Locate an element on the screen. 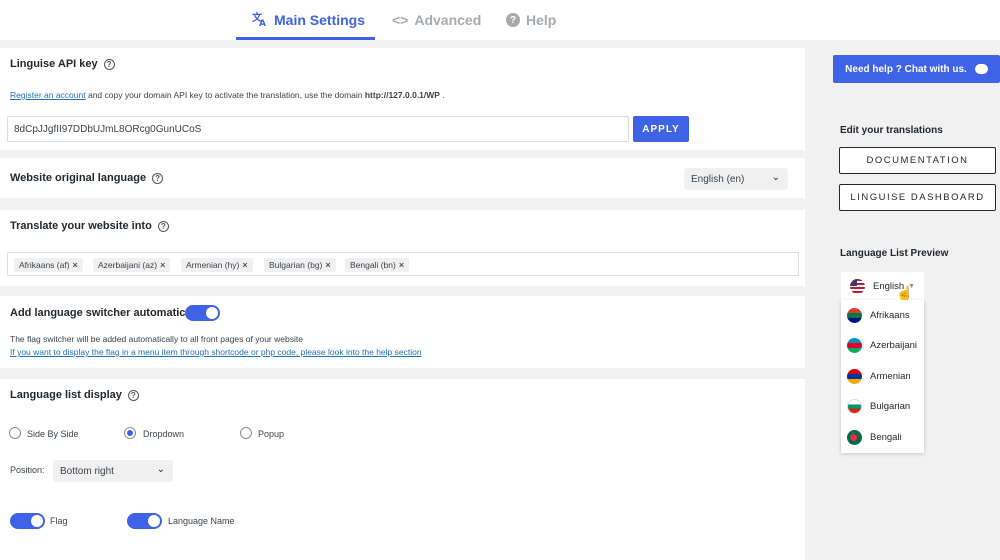  language-tag-label: Bulgarian (bg) is located at coordinates (296, 265).